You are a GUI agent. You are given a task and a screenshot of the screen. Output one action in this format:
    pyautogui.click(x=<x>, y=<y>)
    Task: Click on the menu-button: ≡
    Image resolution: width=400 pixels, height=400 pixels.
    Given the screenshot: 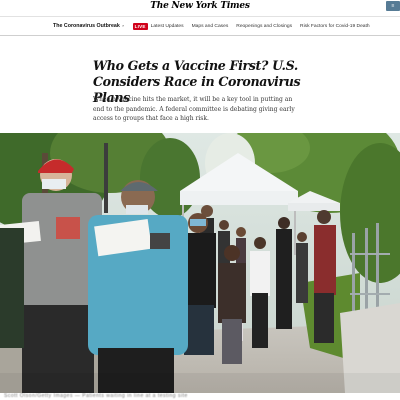 What is the action you would take?
    pyautogui.click(x=393, y=6)
    